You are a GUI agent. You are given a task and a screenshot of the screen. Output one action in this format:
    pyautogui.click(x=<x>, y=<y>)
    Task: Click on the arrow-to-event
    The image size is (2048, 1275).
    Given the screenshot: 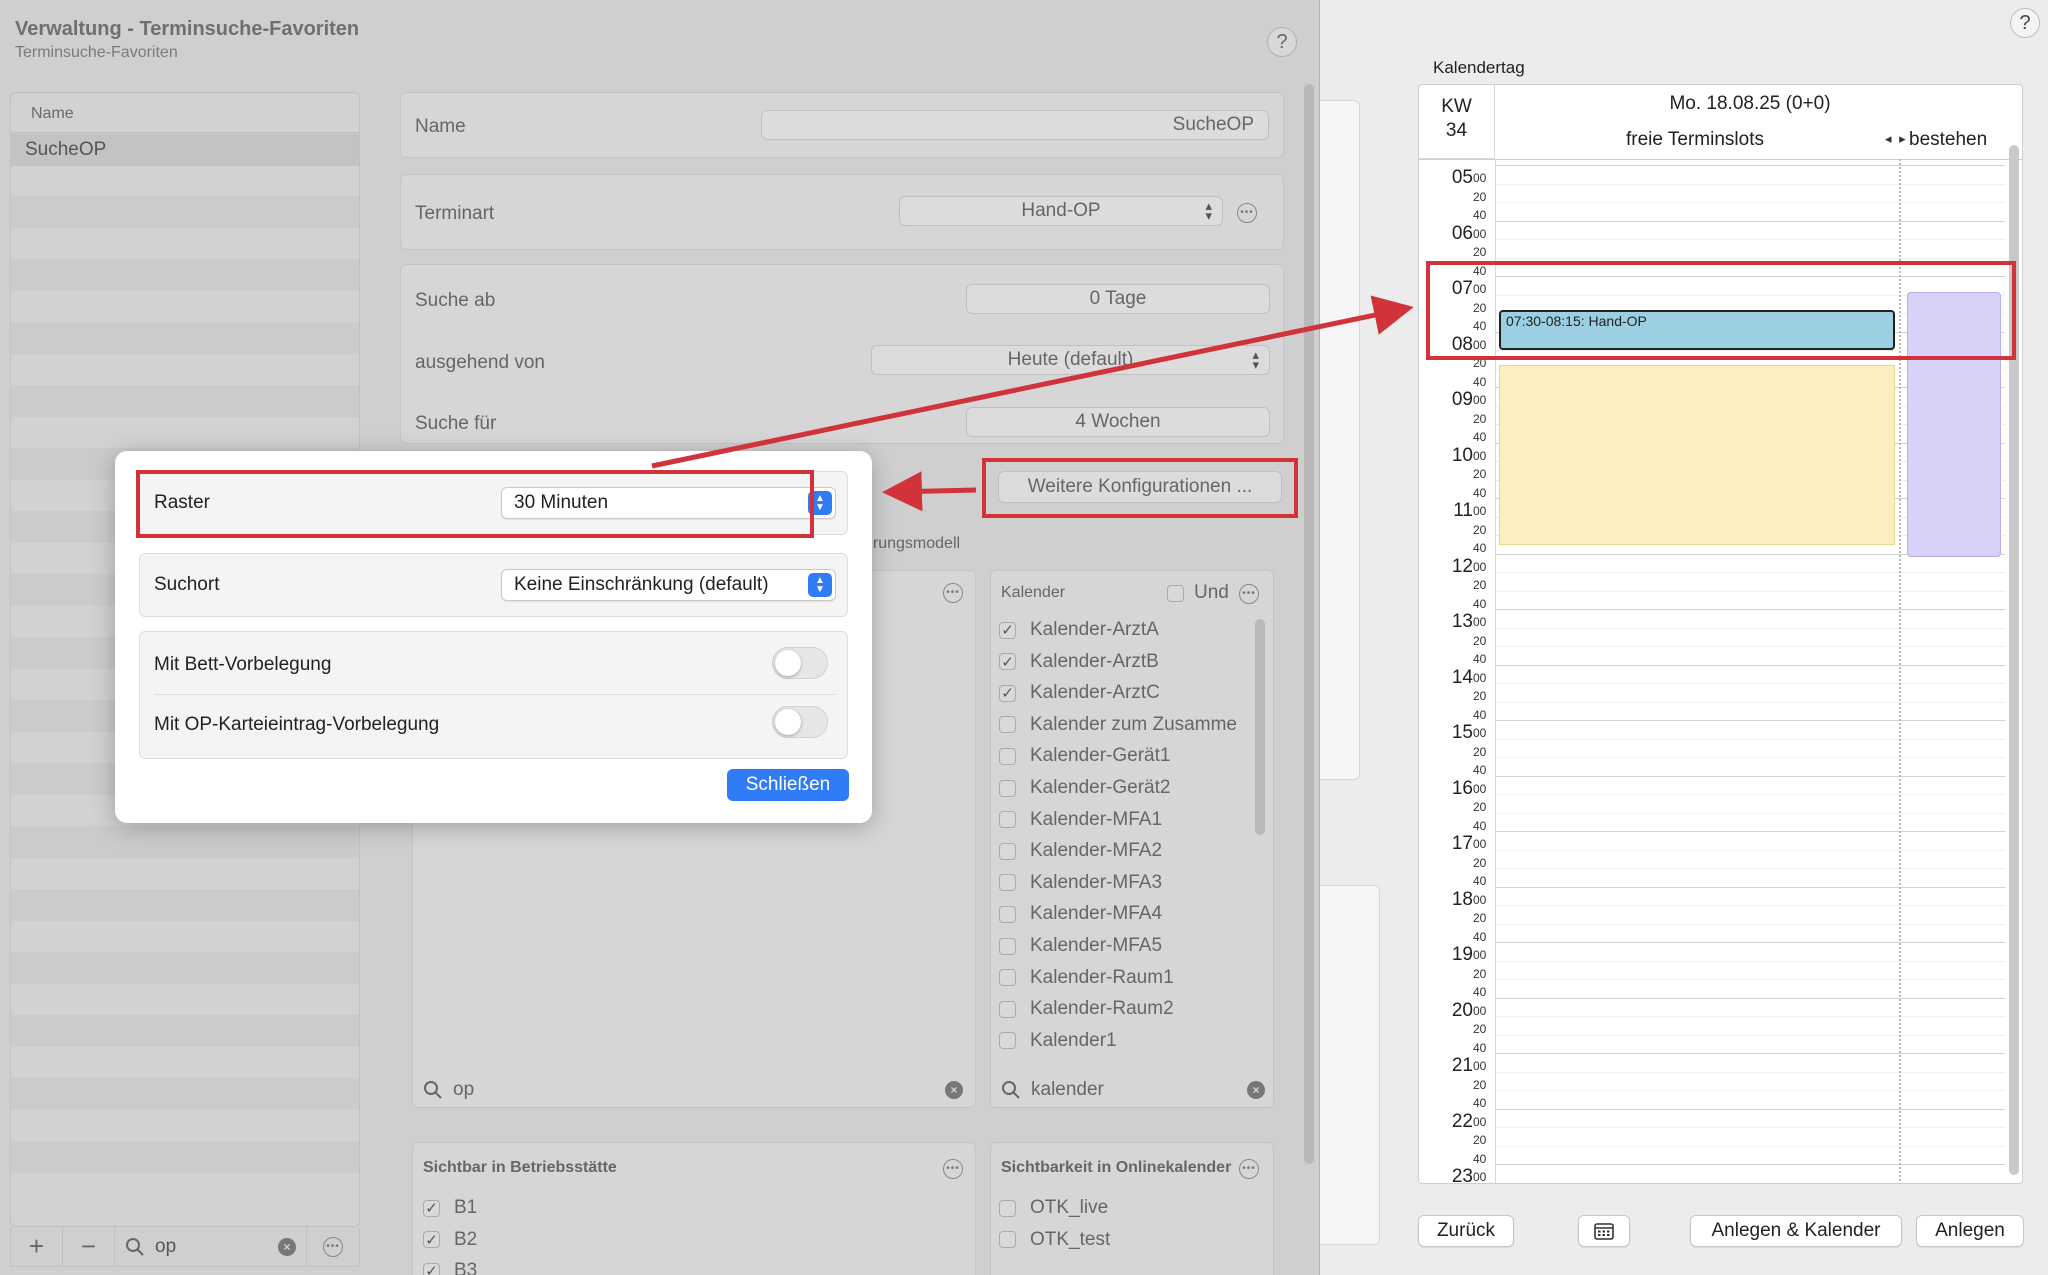 What is the action you would take?
    pyautogui.click(x=1032, y=382)
    